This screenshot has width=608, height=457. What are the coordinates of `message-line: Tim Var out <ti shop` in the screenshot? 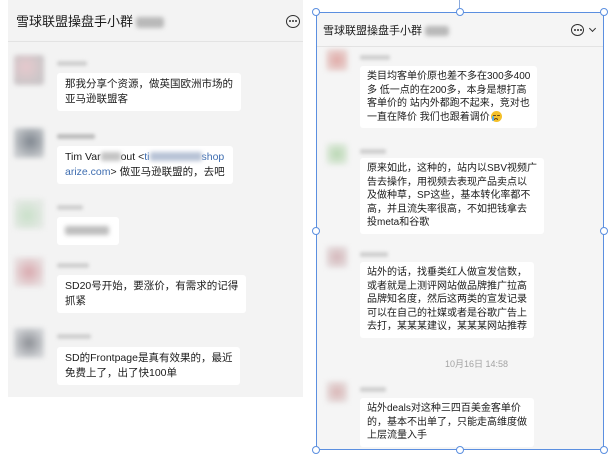 It's located at (145, 157).